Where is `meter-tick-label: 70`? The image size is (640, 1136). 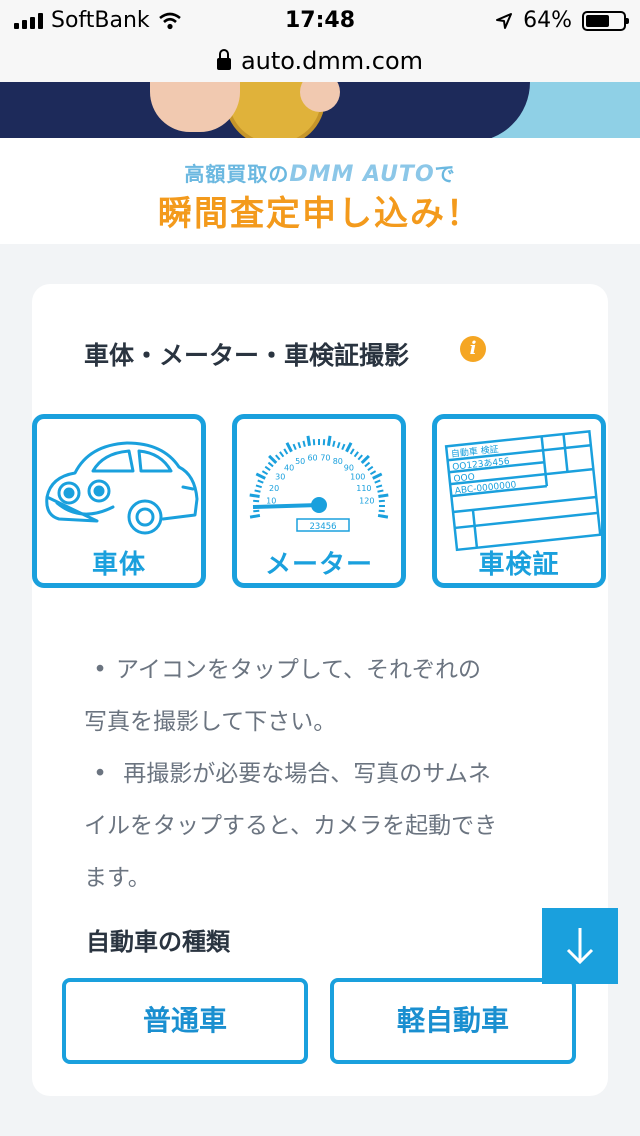
meter-tick-label: 70 is located at coordinates (325, 457).